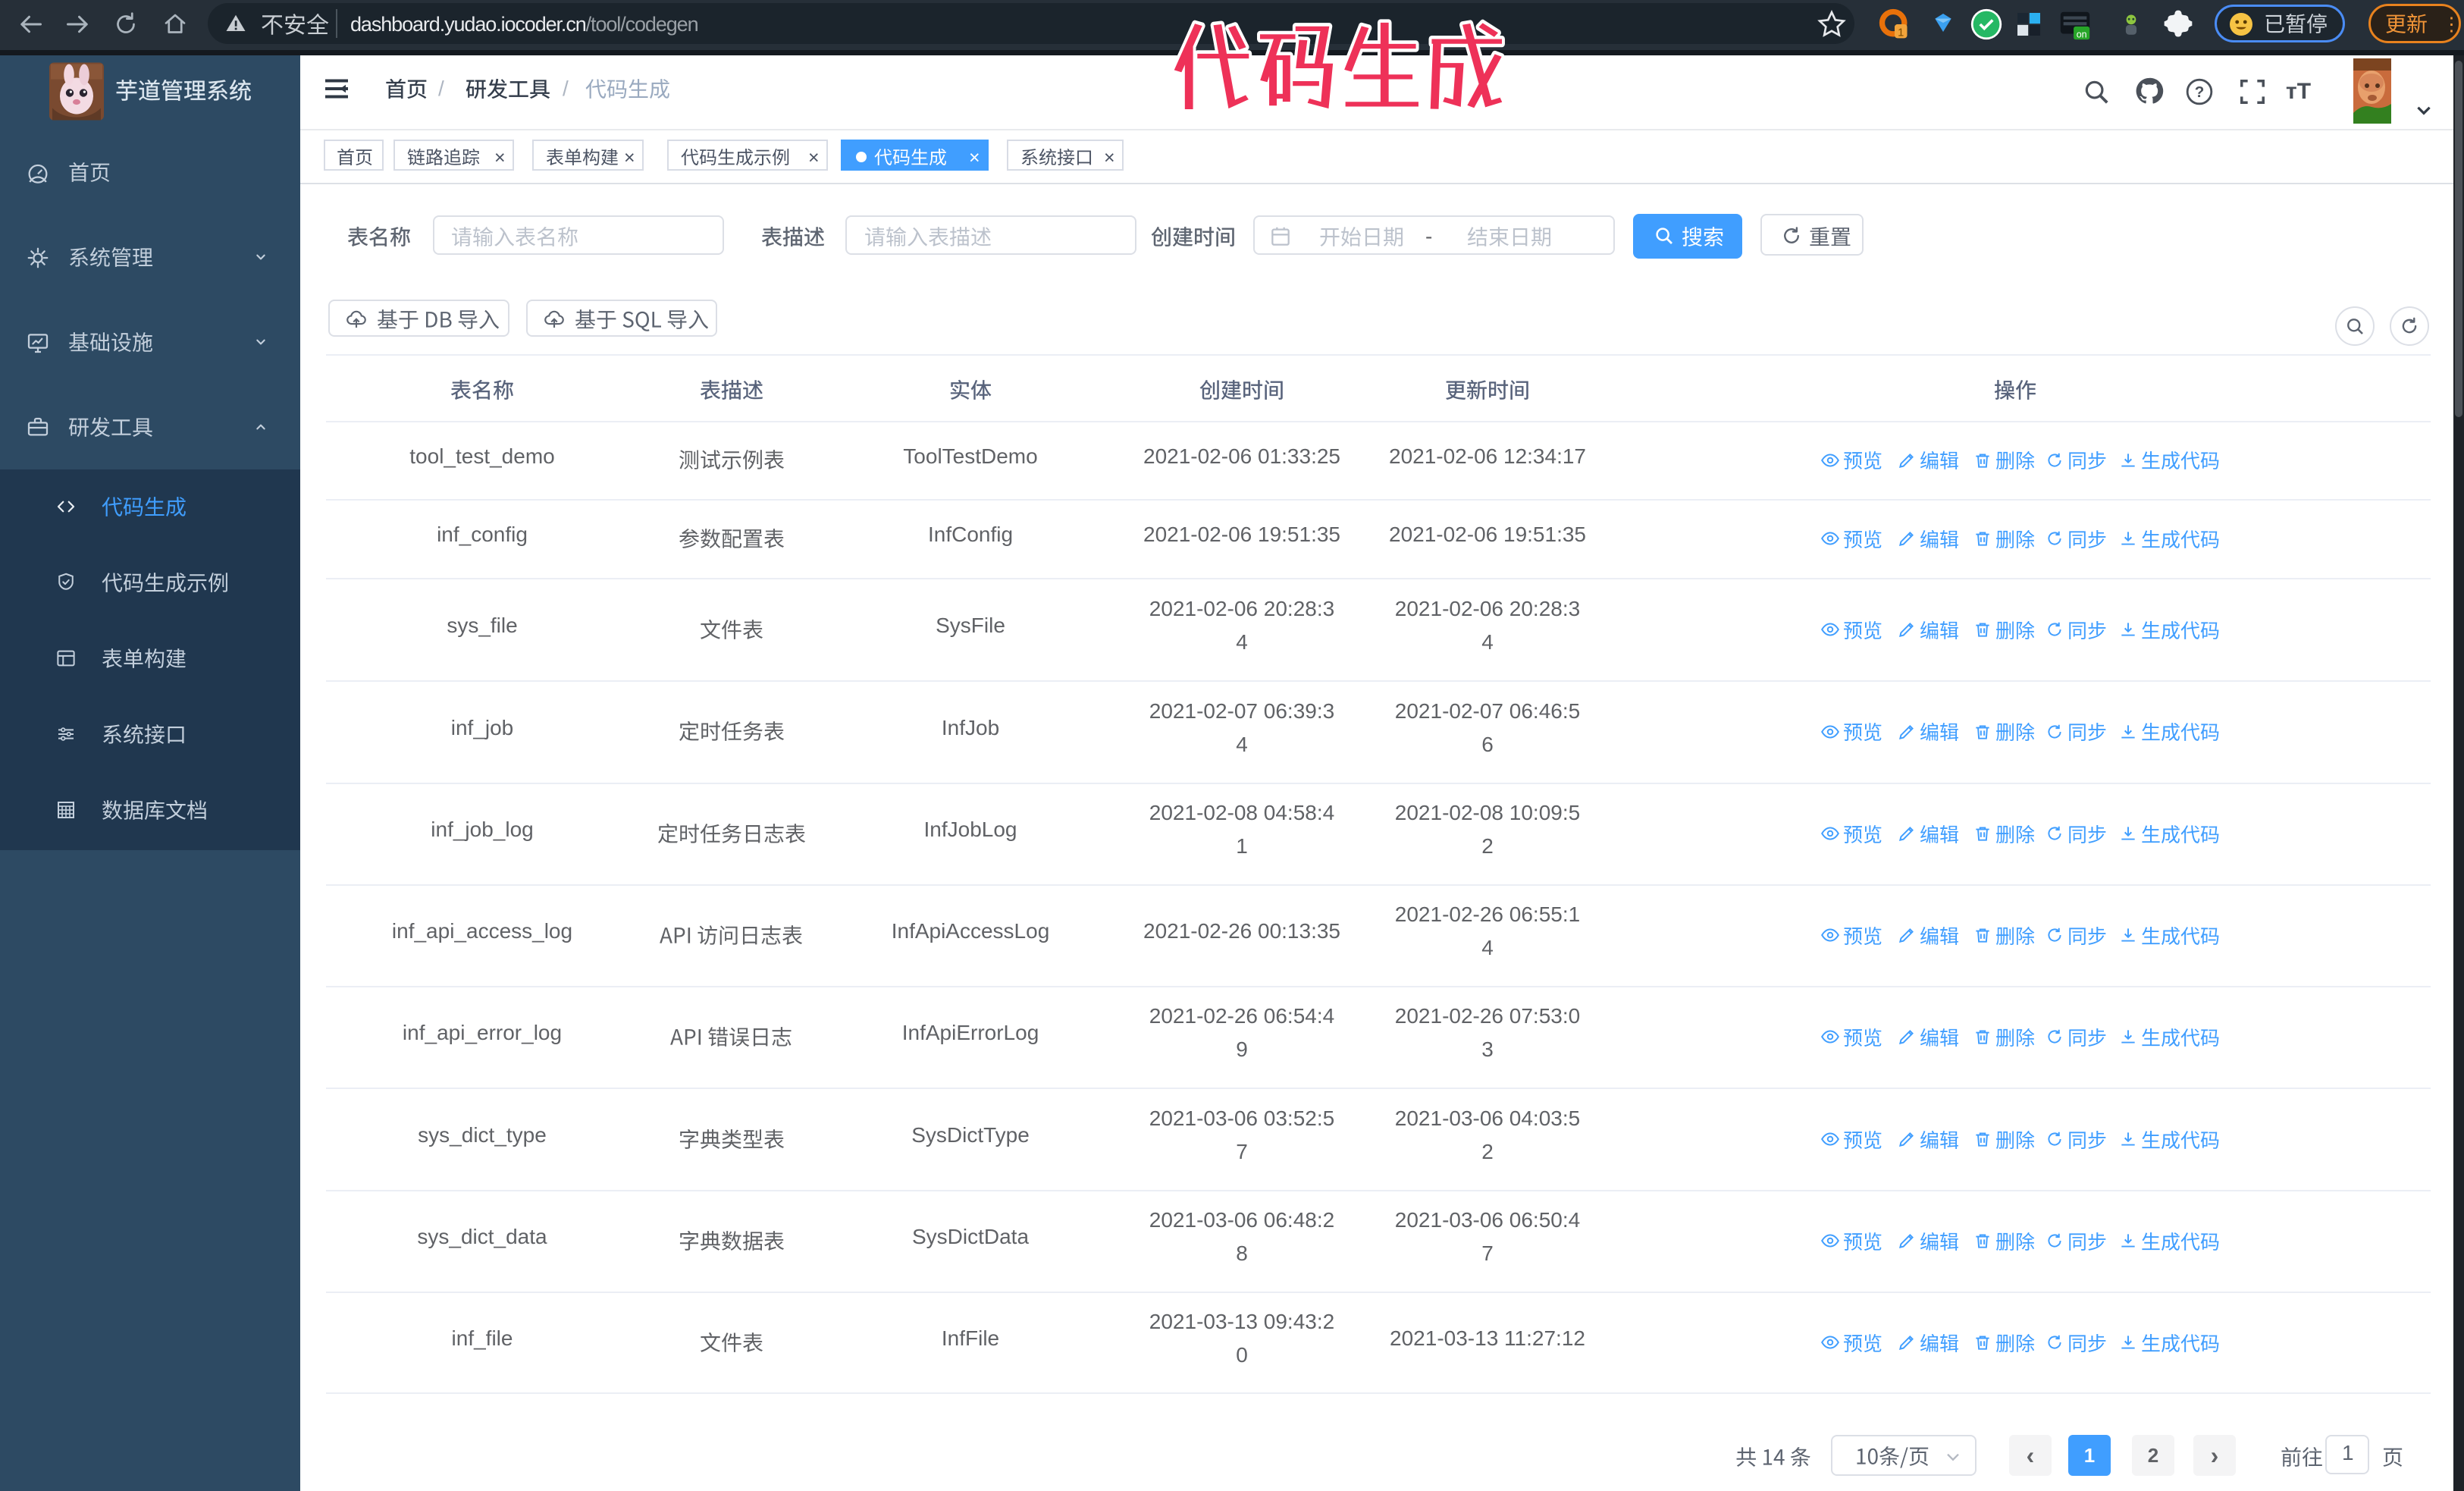 This screenshot has width=2464, height=1491. What do you see at coordinates (2082, 34) in the screenshot?
I see `svg-text: on` at bounding box center [2082, 34].